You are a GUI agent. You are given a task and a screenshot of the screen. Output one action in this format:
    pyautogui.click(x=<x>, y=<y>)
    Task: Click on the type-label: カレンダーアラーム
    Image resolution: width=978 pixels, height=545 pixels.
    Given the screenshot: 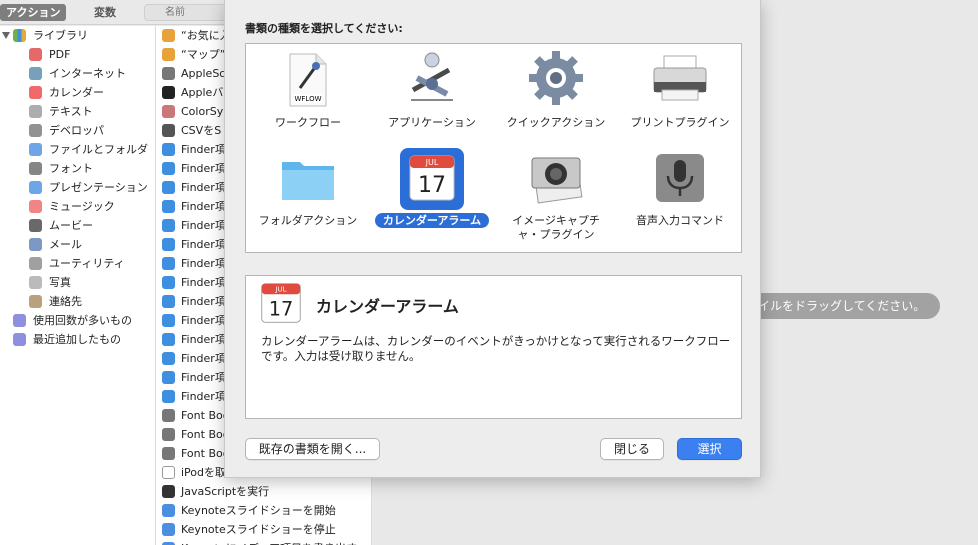 What is the action you would take?
    pyautogui.click(x=432, y=220)
    